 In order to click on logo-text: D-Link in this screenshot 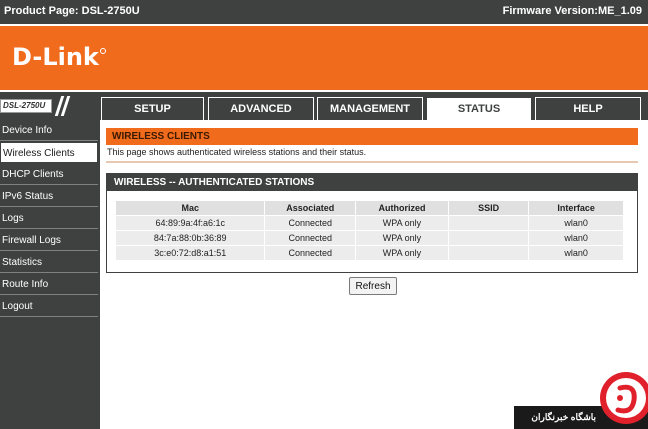, I will do `click(55, 57)`.